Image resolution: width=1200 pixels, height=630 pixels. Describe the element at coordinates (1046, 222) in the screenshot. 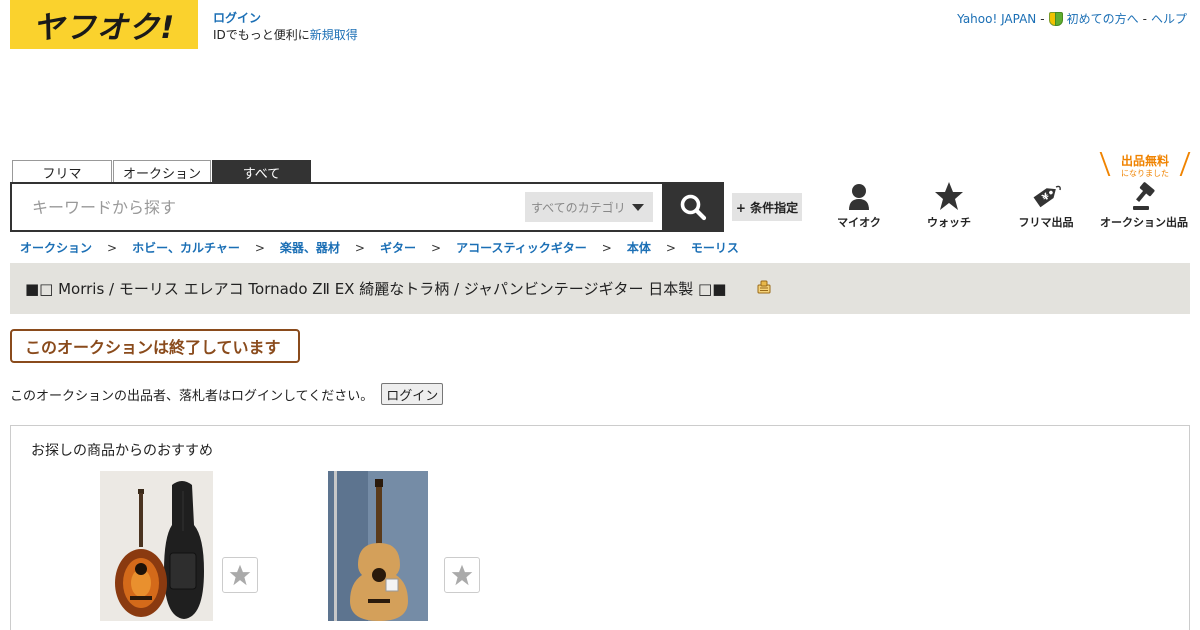

I see `nav-label: フリマ出品` at that location.